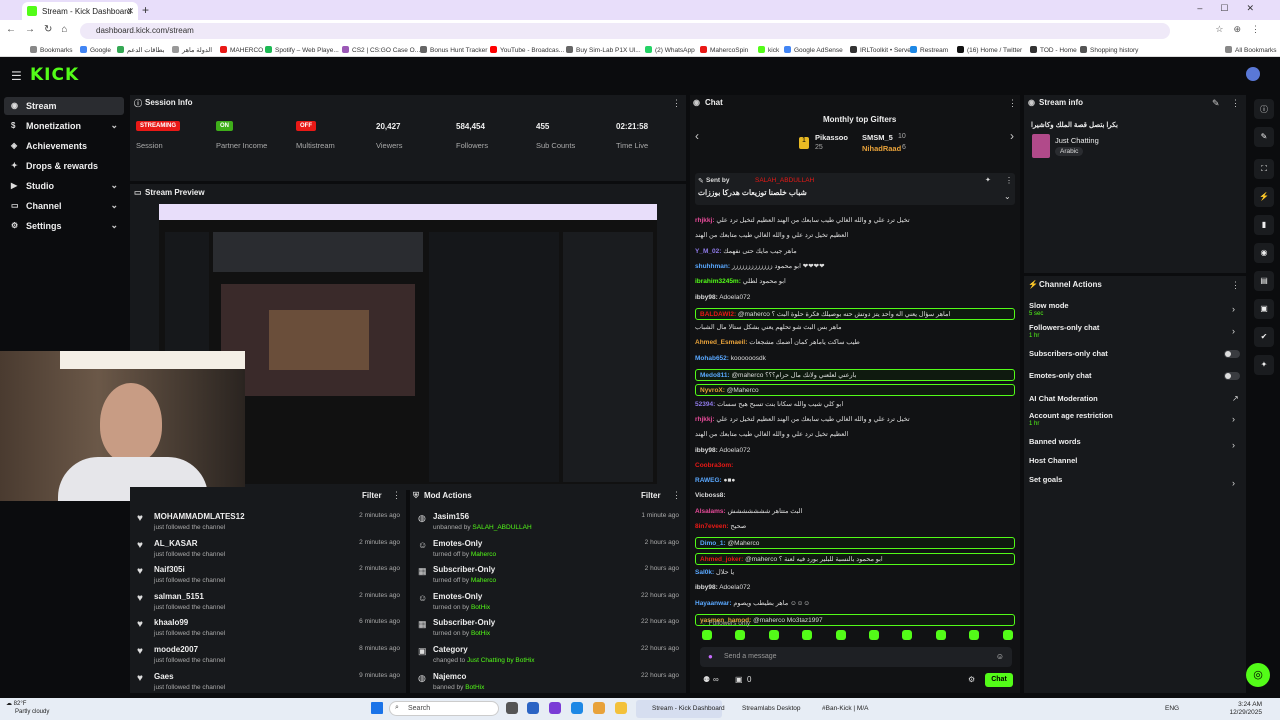 This screenshot has width=1280, height=720. I want to click on pinned-kebab-icon: ⋮, so click(1009, 180).